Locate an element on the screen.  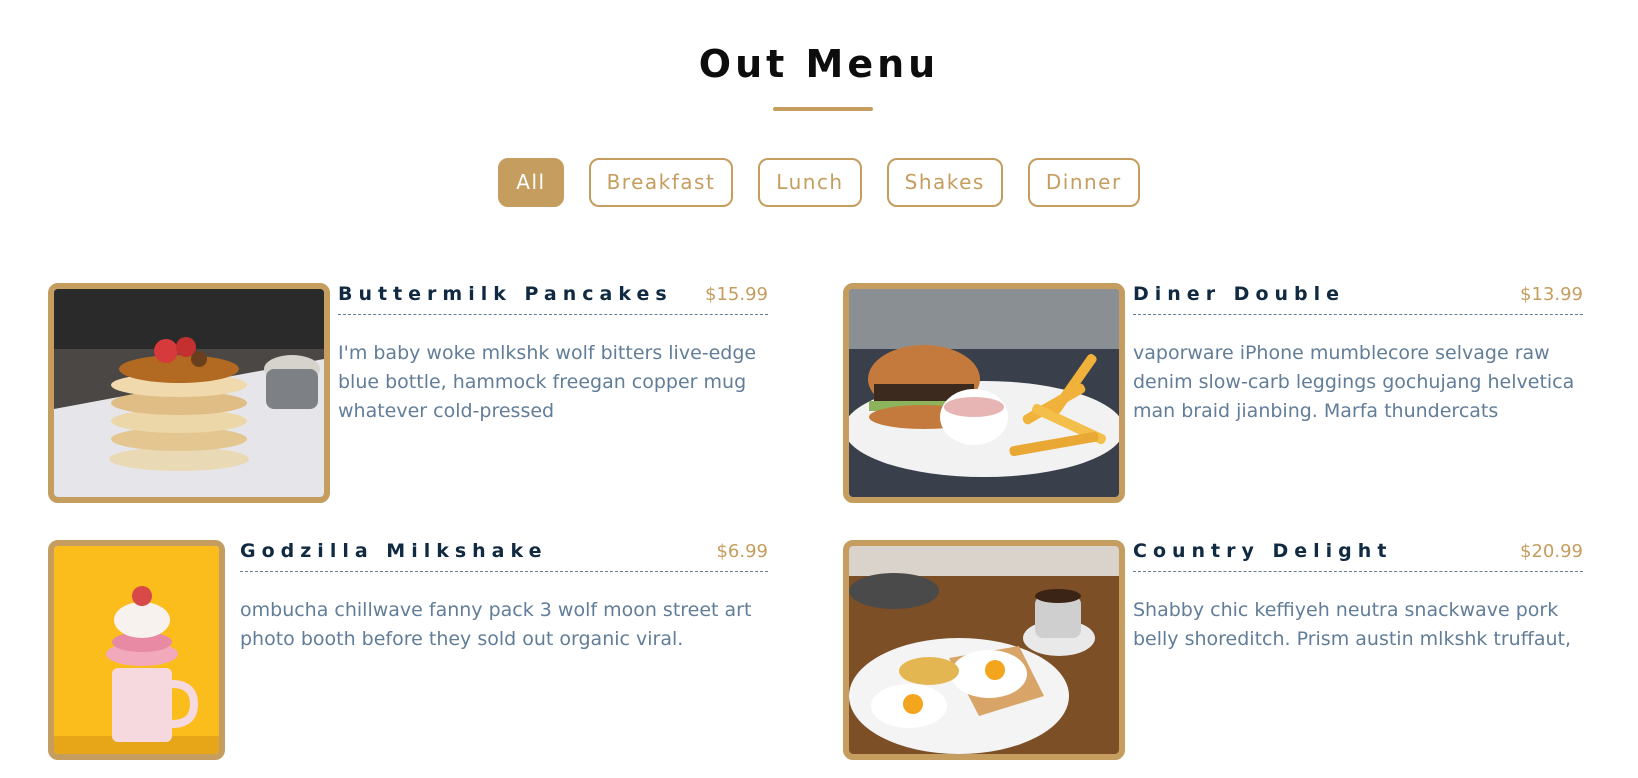
filter-breakfast-button: Breakfast is located at coordinates (661, 182).